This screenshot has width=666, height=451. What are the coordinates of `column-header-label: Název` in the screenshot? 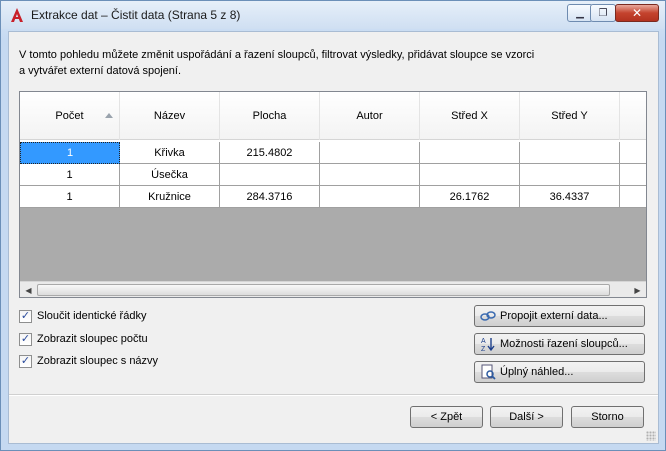 It's located at (169, 116).